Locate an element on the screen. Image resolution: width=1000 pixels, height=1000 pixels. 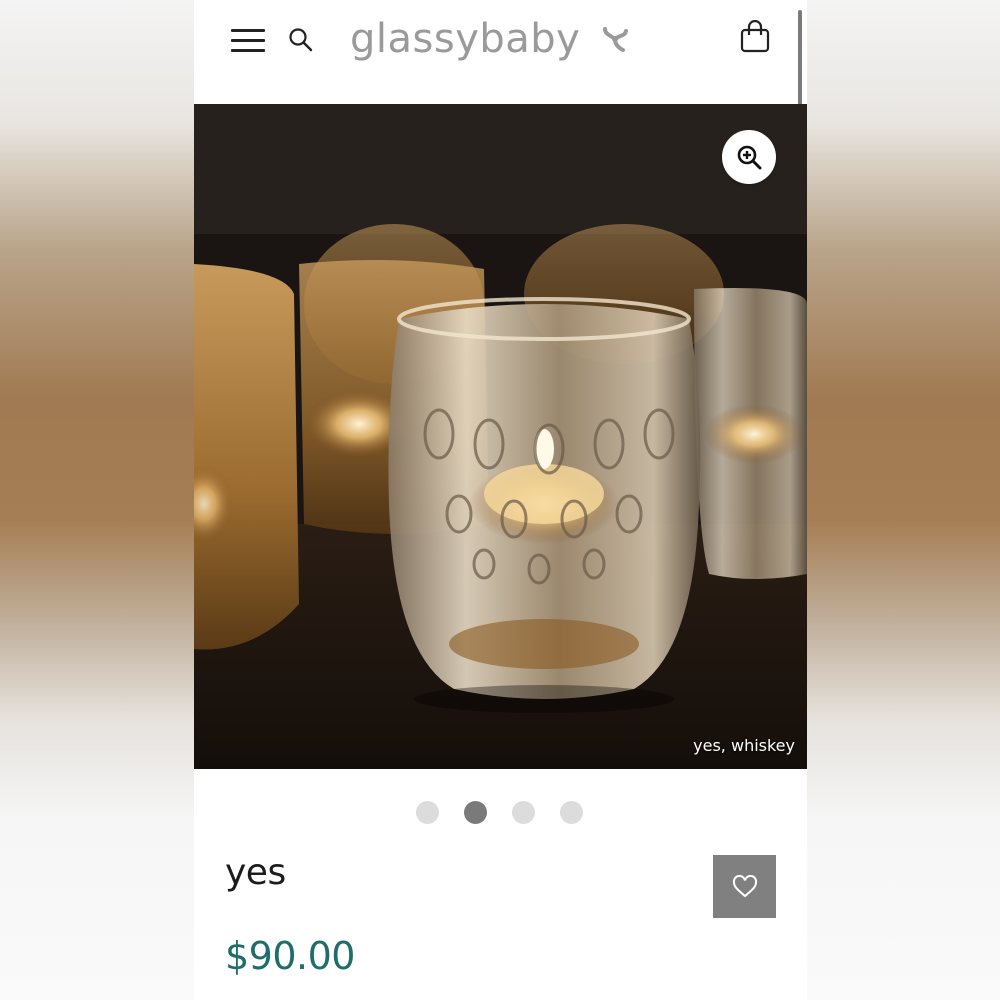
heart-icon is located at coordinates (744, 885).